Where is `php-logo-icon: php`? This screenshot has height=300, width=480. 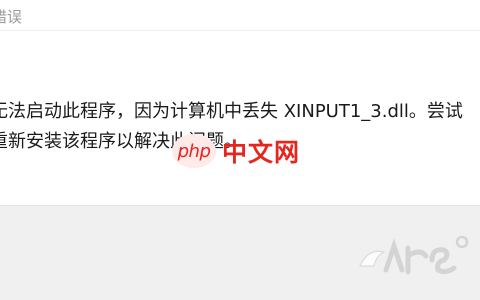 php-logo-icon: php is located at coordinates (194, 151).